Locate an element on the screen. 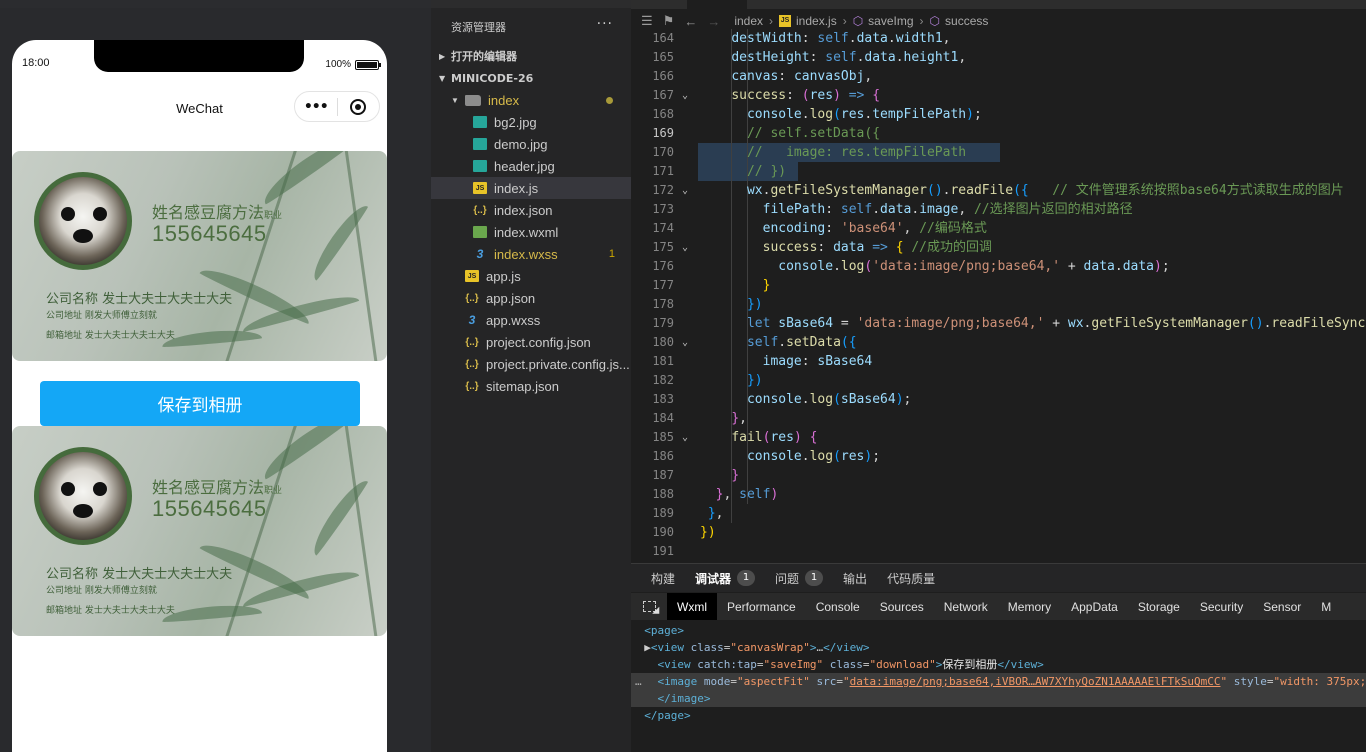  panel-tabs: 构建 调试器 1 问题 1 输出 代码质量 is located at coordinates (998, 578).